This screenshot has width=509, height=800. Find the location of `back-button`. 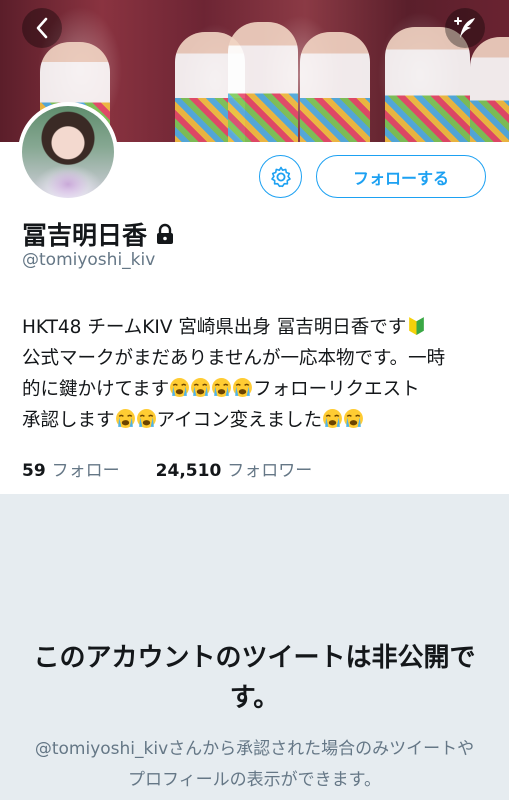

back-button is located at coordinates (42, 28).